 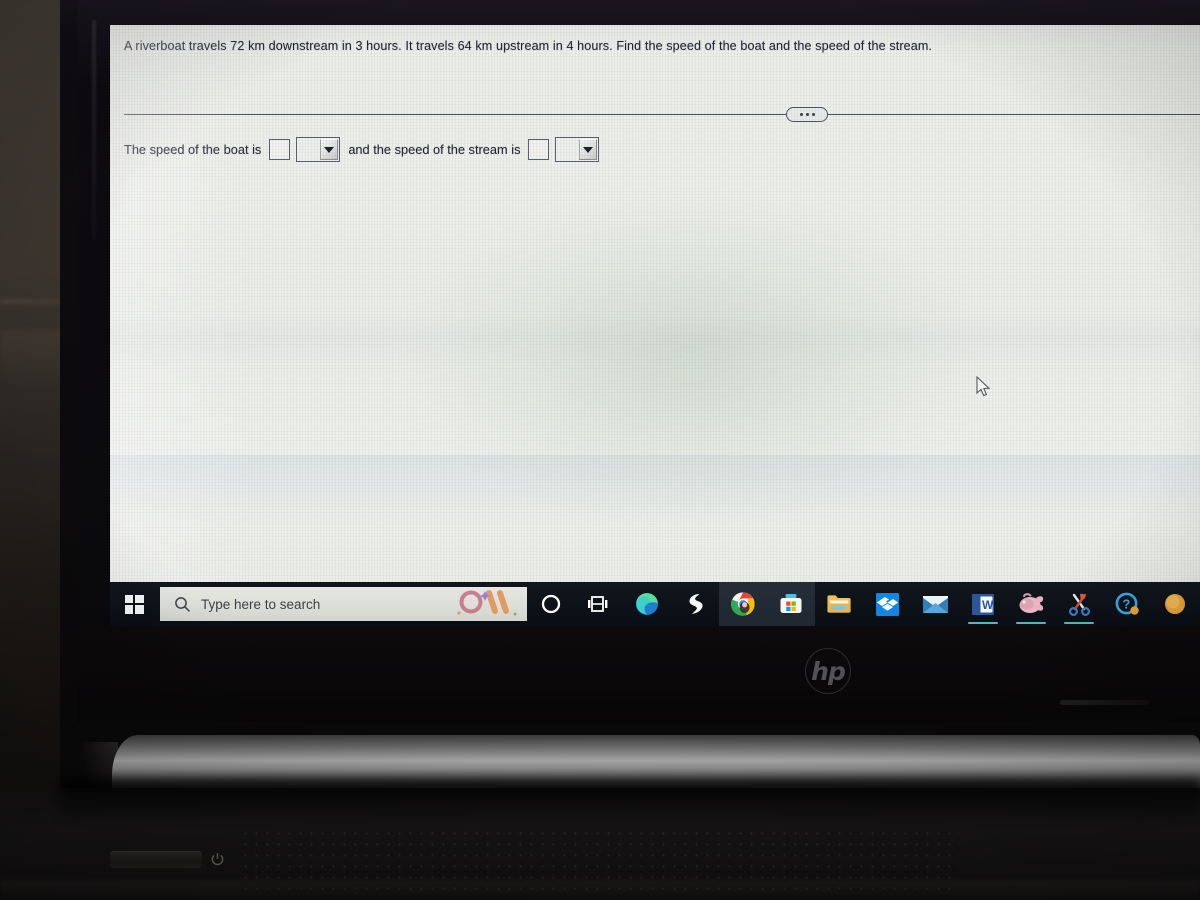 I want to click on get-help-icon: ?, so click(x=1127, y=603).